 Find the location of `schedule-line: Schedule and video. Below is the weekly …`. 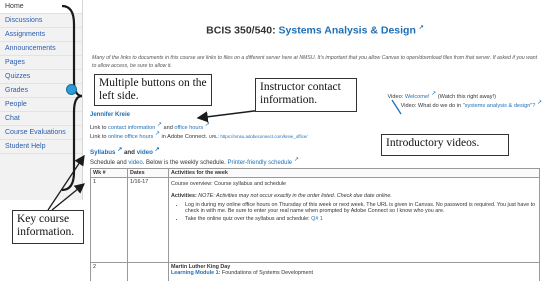

schedule-line: Schedule and video. Below is the weekly … is located at coordinates (194, 161).